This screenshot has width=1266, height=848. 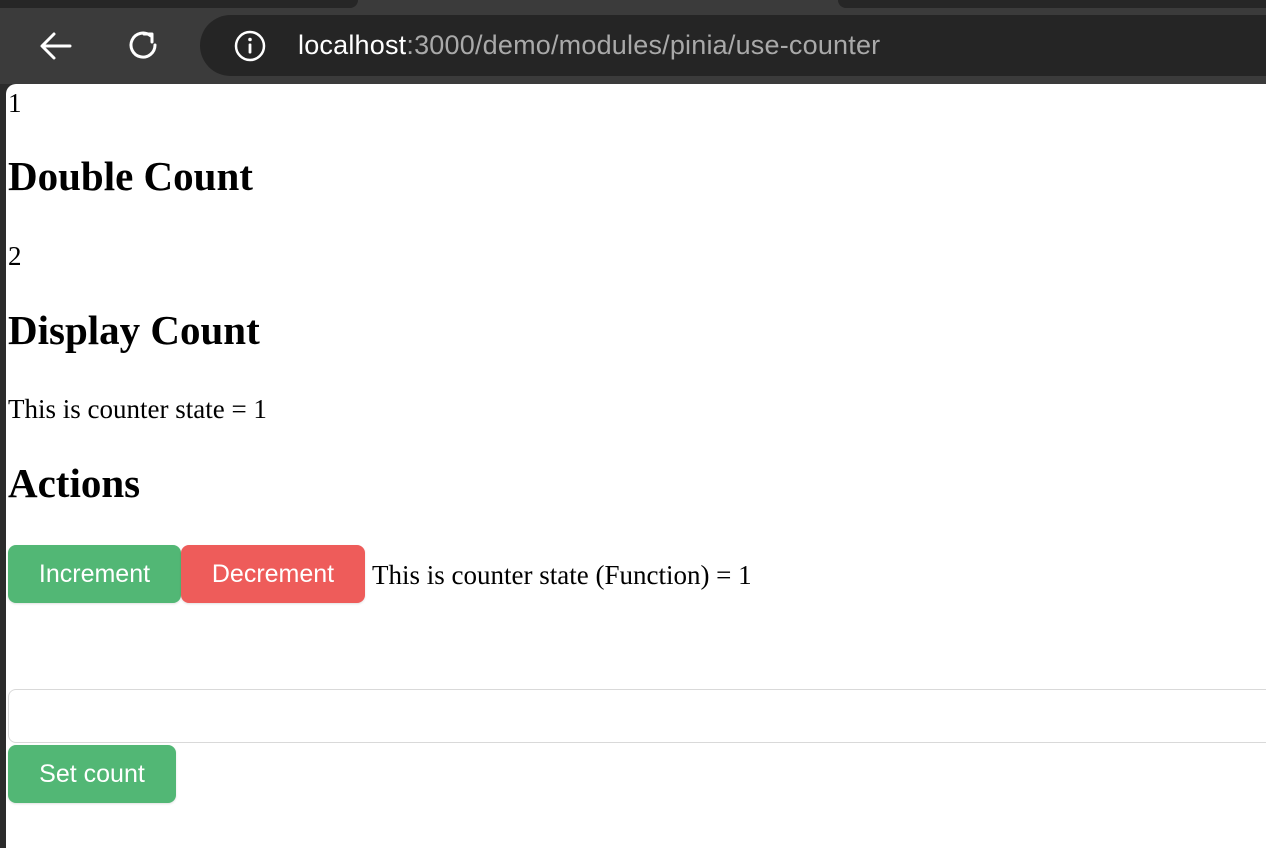 What do you see at coordinates (137, 409) in the screenshot?
I see `display-count-text: This is counter state = 1` at bounding box center [137, 409].